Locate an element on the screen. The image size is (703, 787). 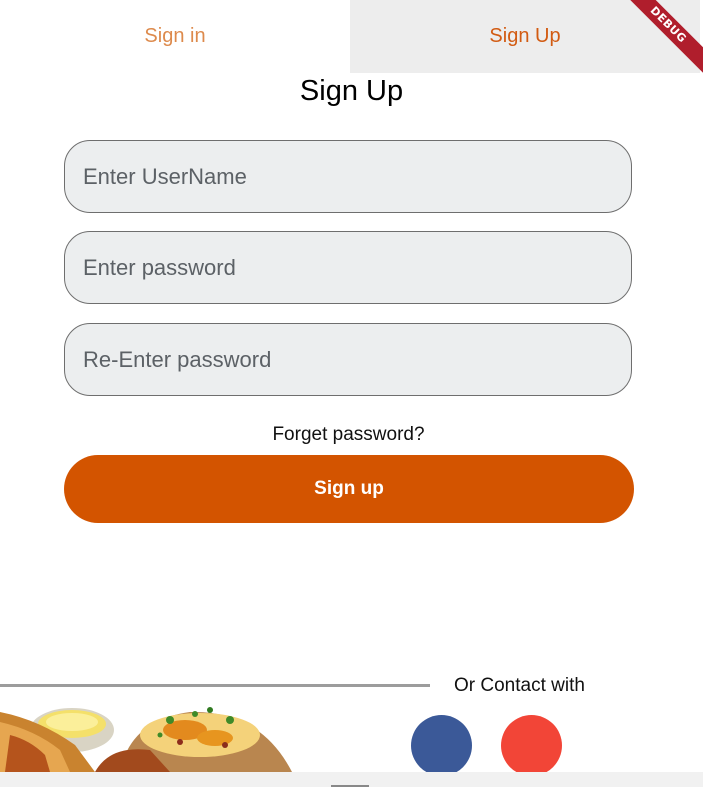
page-title: Sign Up is located at coordinates (351, 91).